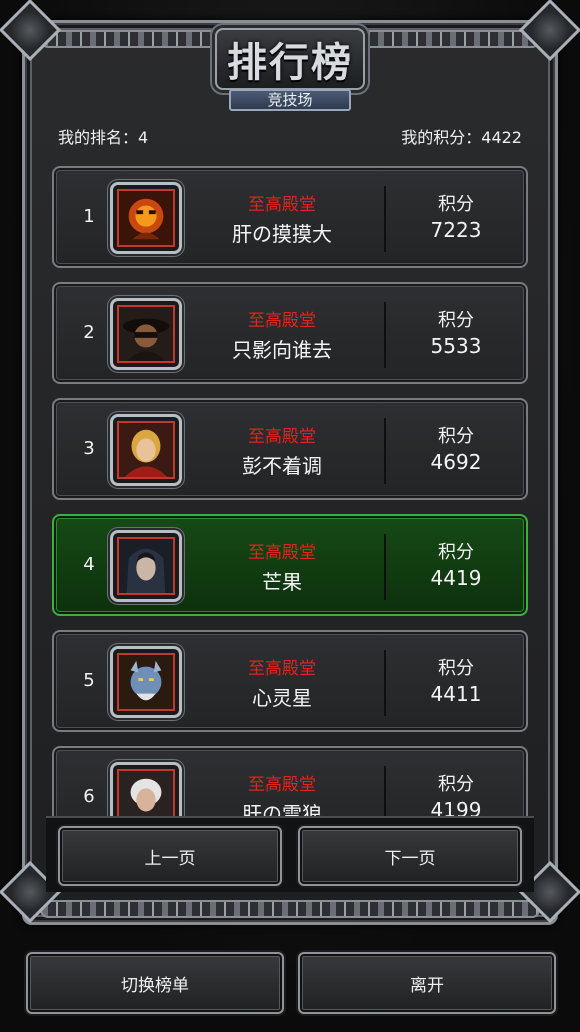  I want to click on next-page-button: 下一页, so click(410, 856).